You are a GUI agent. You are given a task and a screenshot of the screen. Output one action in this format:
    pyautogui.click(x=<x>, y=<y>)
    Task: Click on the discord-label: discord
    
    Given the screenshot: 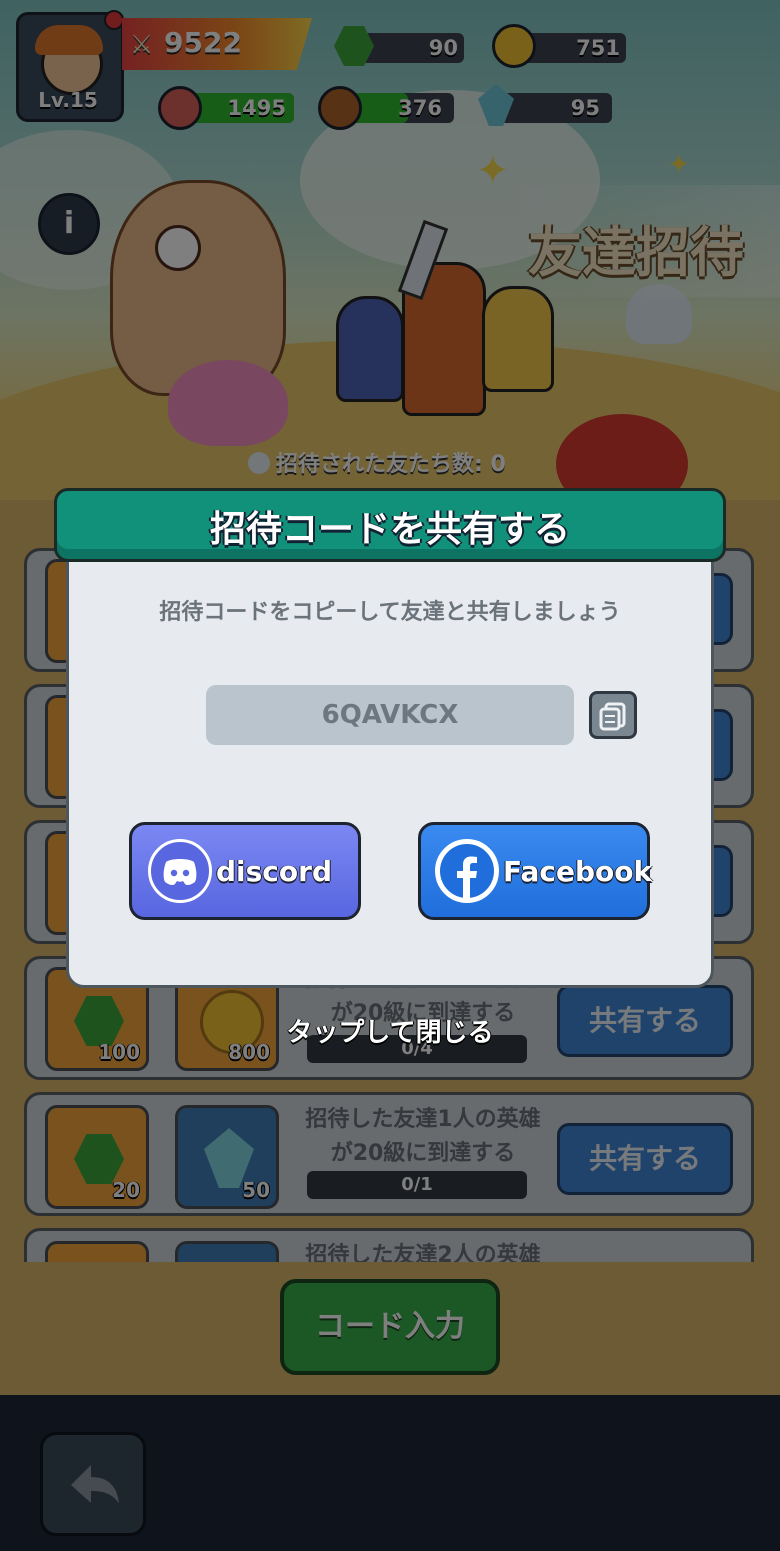 What is the action you would take?
    pyautogui.click(x=274, y=871)
    